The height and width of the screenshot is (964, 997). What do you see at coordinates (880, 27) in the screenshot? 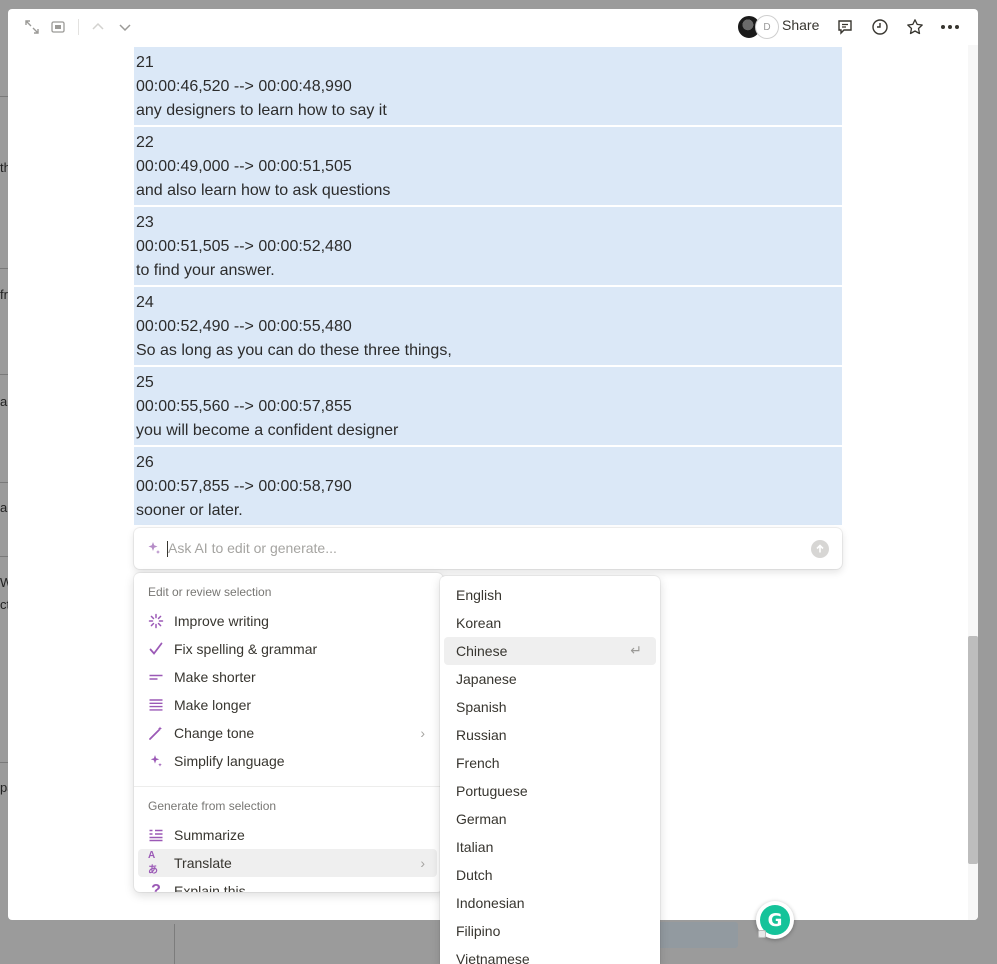
I see `history-clock-icon` at bounding box center [880, 27].